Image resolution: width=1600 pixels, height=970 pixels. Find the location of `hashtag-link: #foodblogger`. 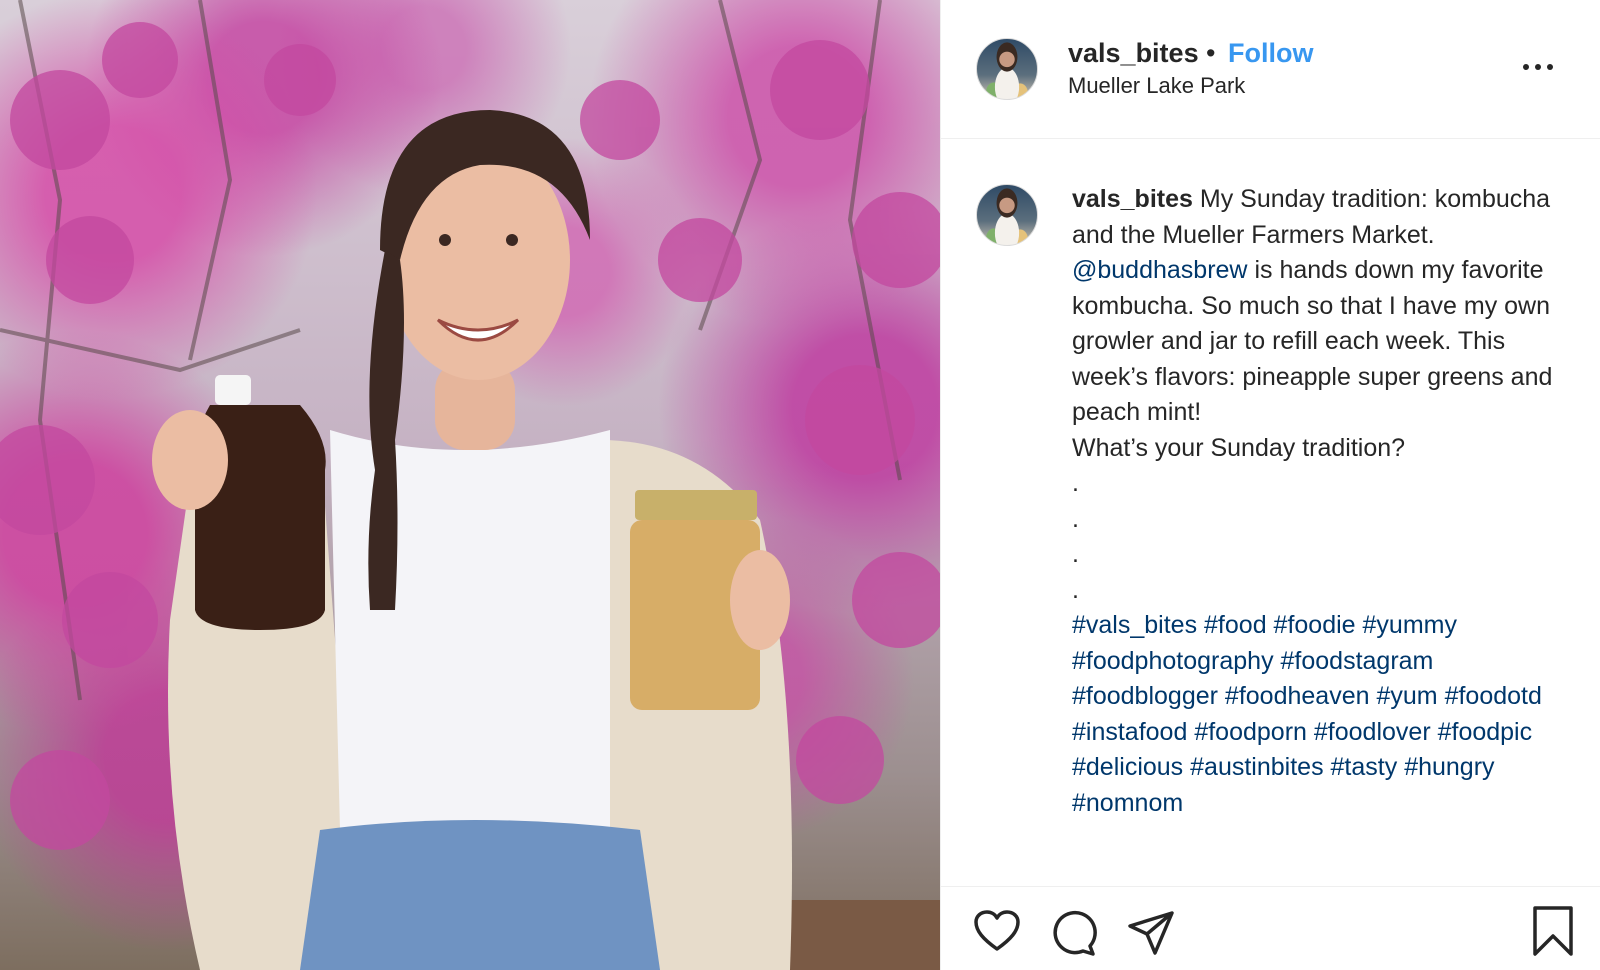

hashtag-link: #foodblogger is located at coordinates (1145, 696).